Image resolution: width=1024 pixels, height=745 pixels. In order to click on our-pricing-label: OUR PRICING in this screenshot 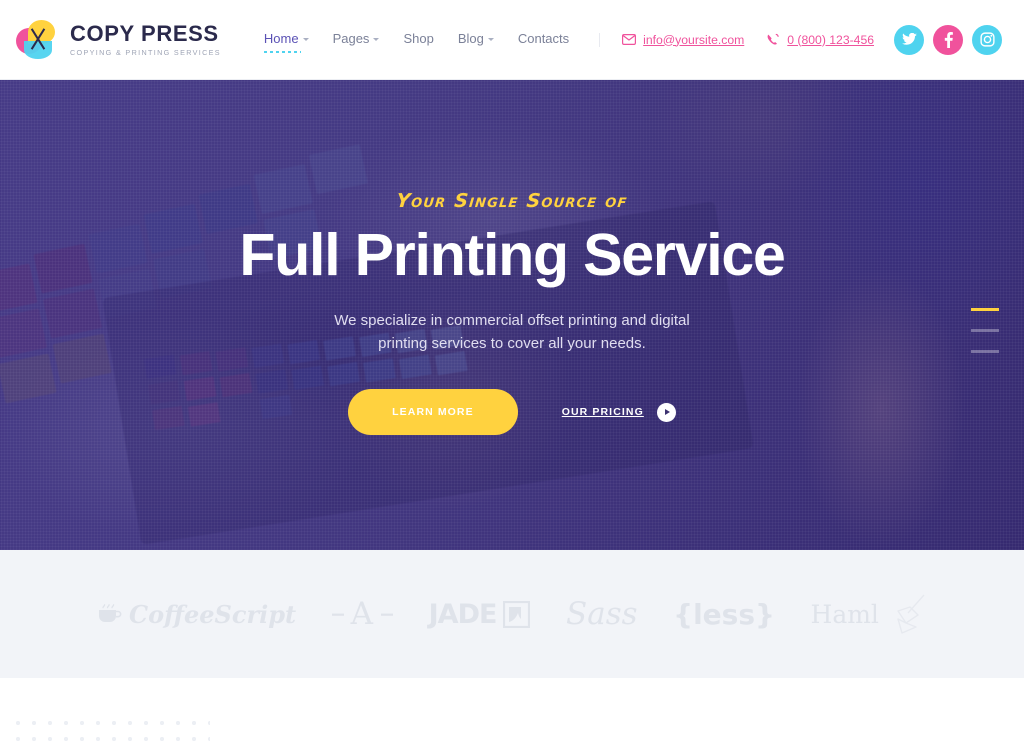, I will do `click(602, 412)`.